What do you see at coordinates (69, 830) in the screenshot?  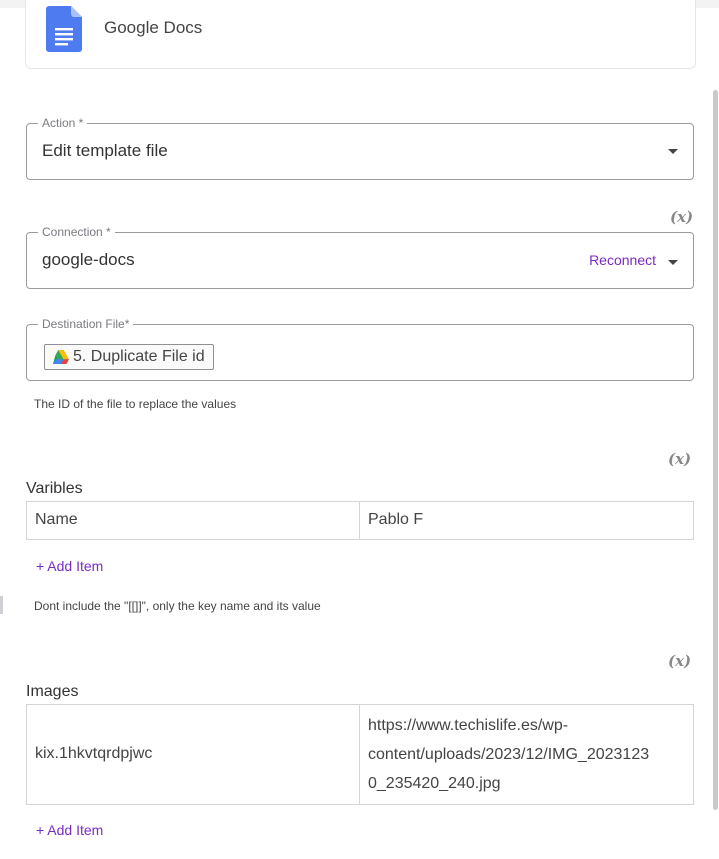 I see `add-image-item-button: + Add Item` at bounding box center [69, 830].